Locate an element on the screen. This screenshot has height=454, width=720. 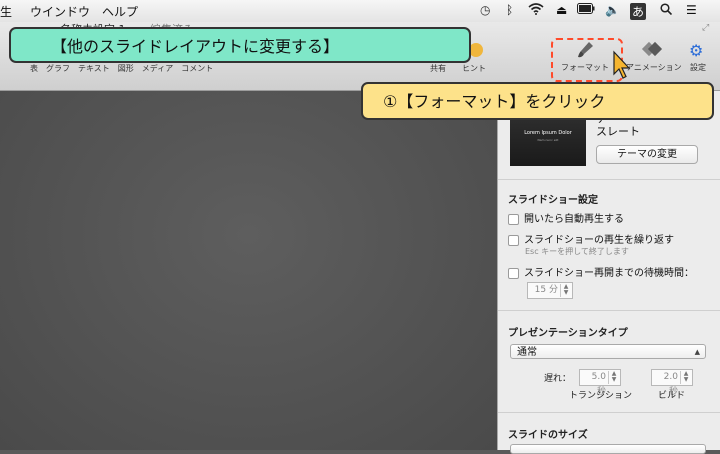
idle-restart-label: スライドショー再開までの待機時間： is located at coordinates (609, 273).